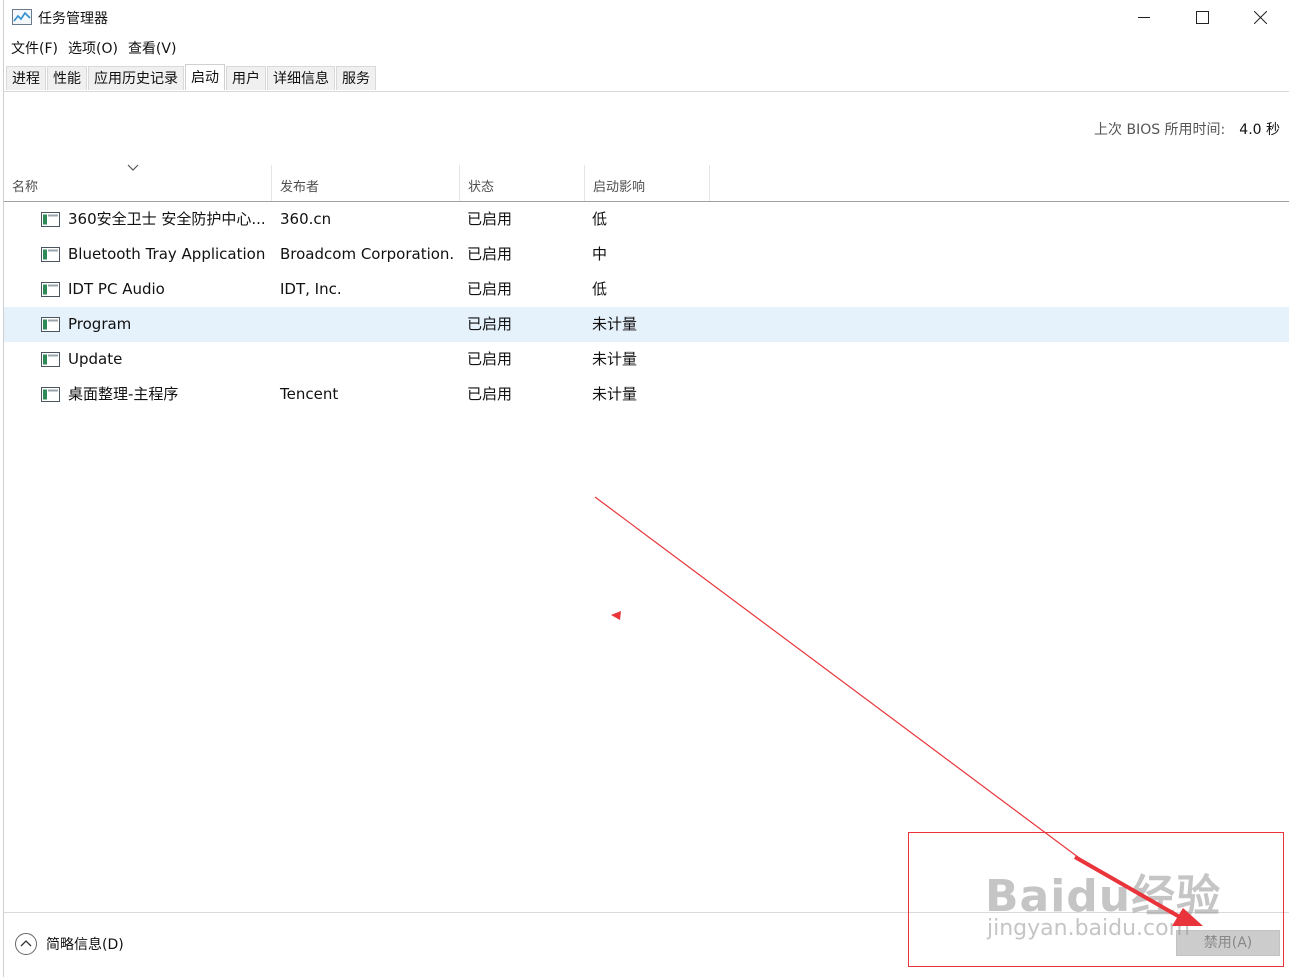 This screenshot has height=977, width=1289. I want to click on watermark-url: jingyan.baidu.com, so click(1089, 928).